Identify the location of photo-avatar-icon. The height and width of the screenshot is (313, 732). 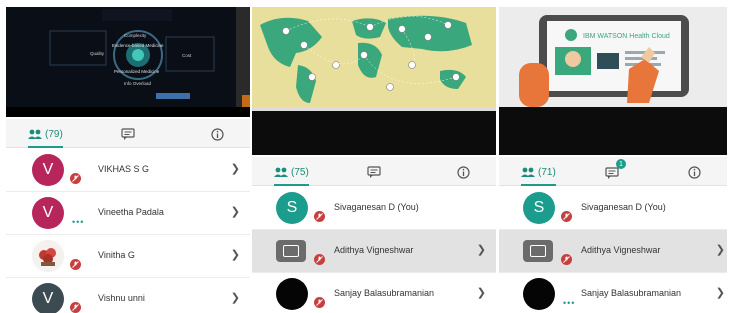
(48, 256).